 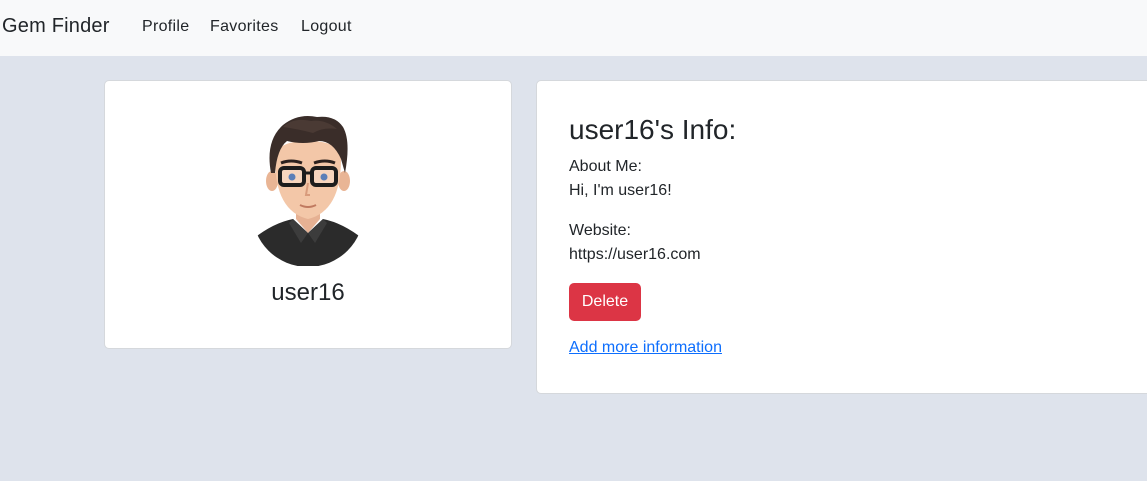 What do you see at coordinates (56, 26) in the screenshot?
I see `brand-link: Gem Finder` at bounding box center [56, 26].